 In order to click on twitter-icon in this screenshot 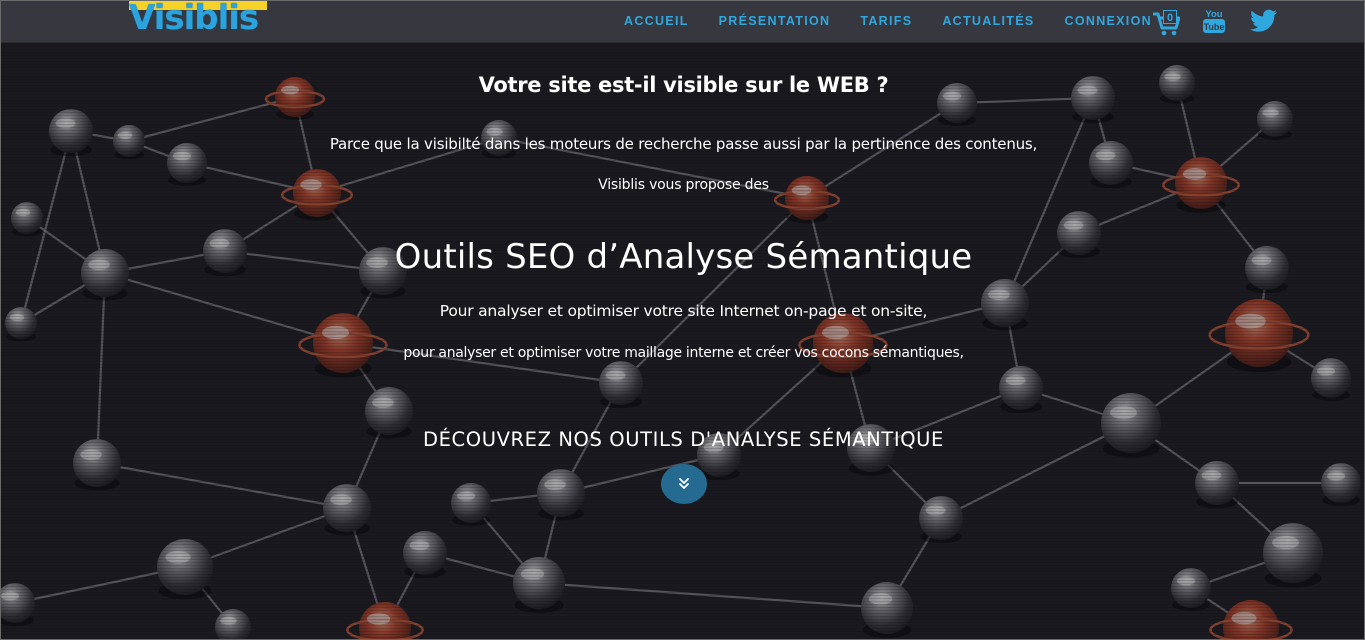, I will do `click(1264, 21)`.